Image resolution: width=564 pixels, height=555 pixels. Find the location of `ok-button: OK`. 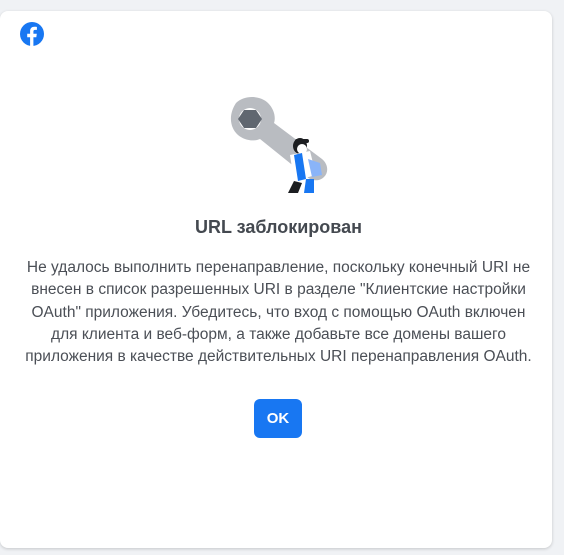

ok-button: OK is located at coordinates (278, 418).